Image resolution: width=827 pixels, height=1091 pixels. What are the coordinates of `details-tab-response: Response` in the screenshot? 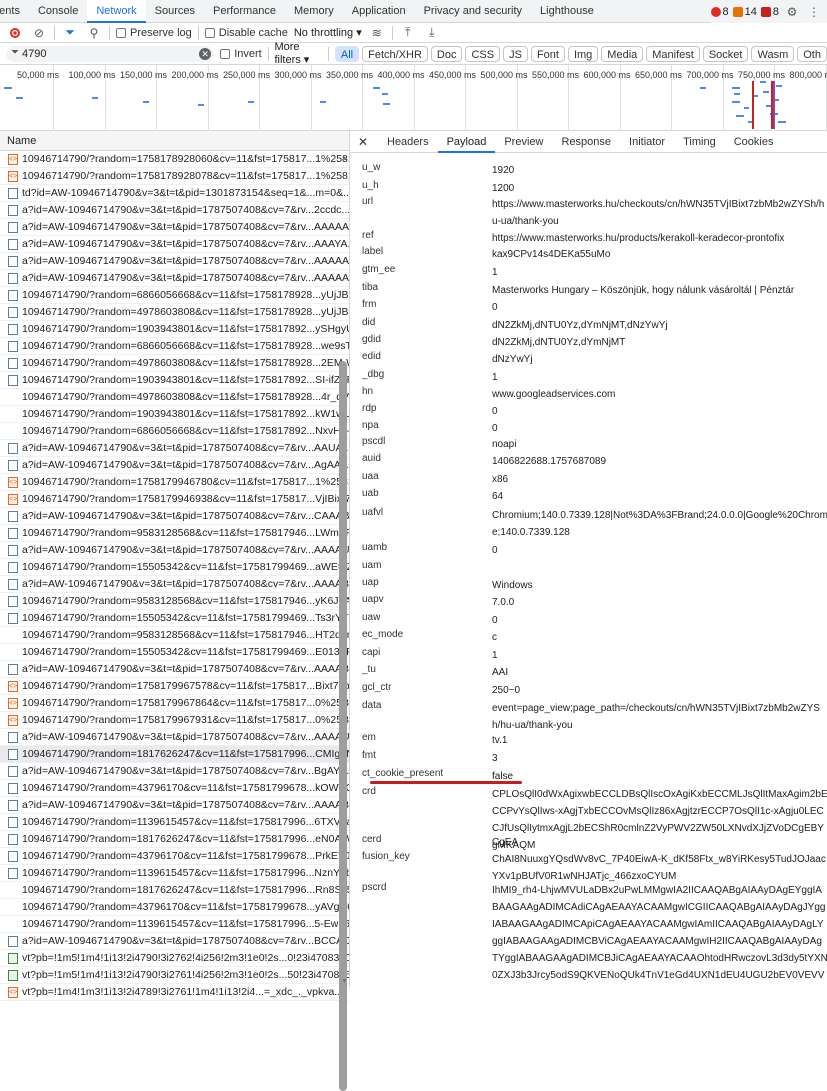 It's located at (586, 142).